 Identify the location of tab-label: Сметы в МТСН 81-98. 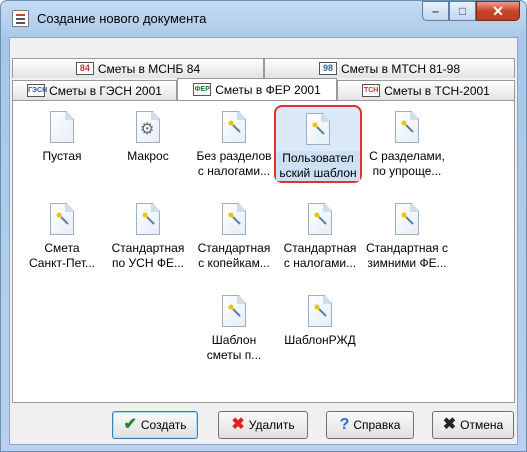
(400, 68).